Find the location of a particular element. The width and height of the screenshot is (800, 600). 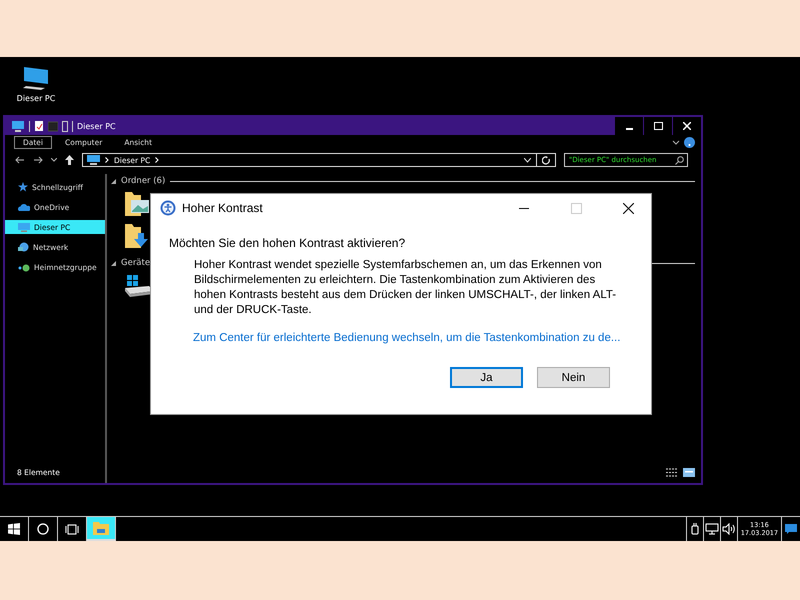

homegroup-icon is located at coordinates (24, 267).